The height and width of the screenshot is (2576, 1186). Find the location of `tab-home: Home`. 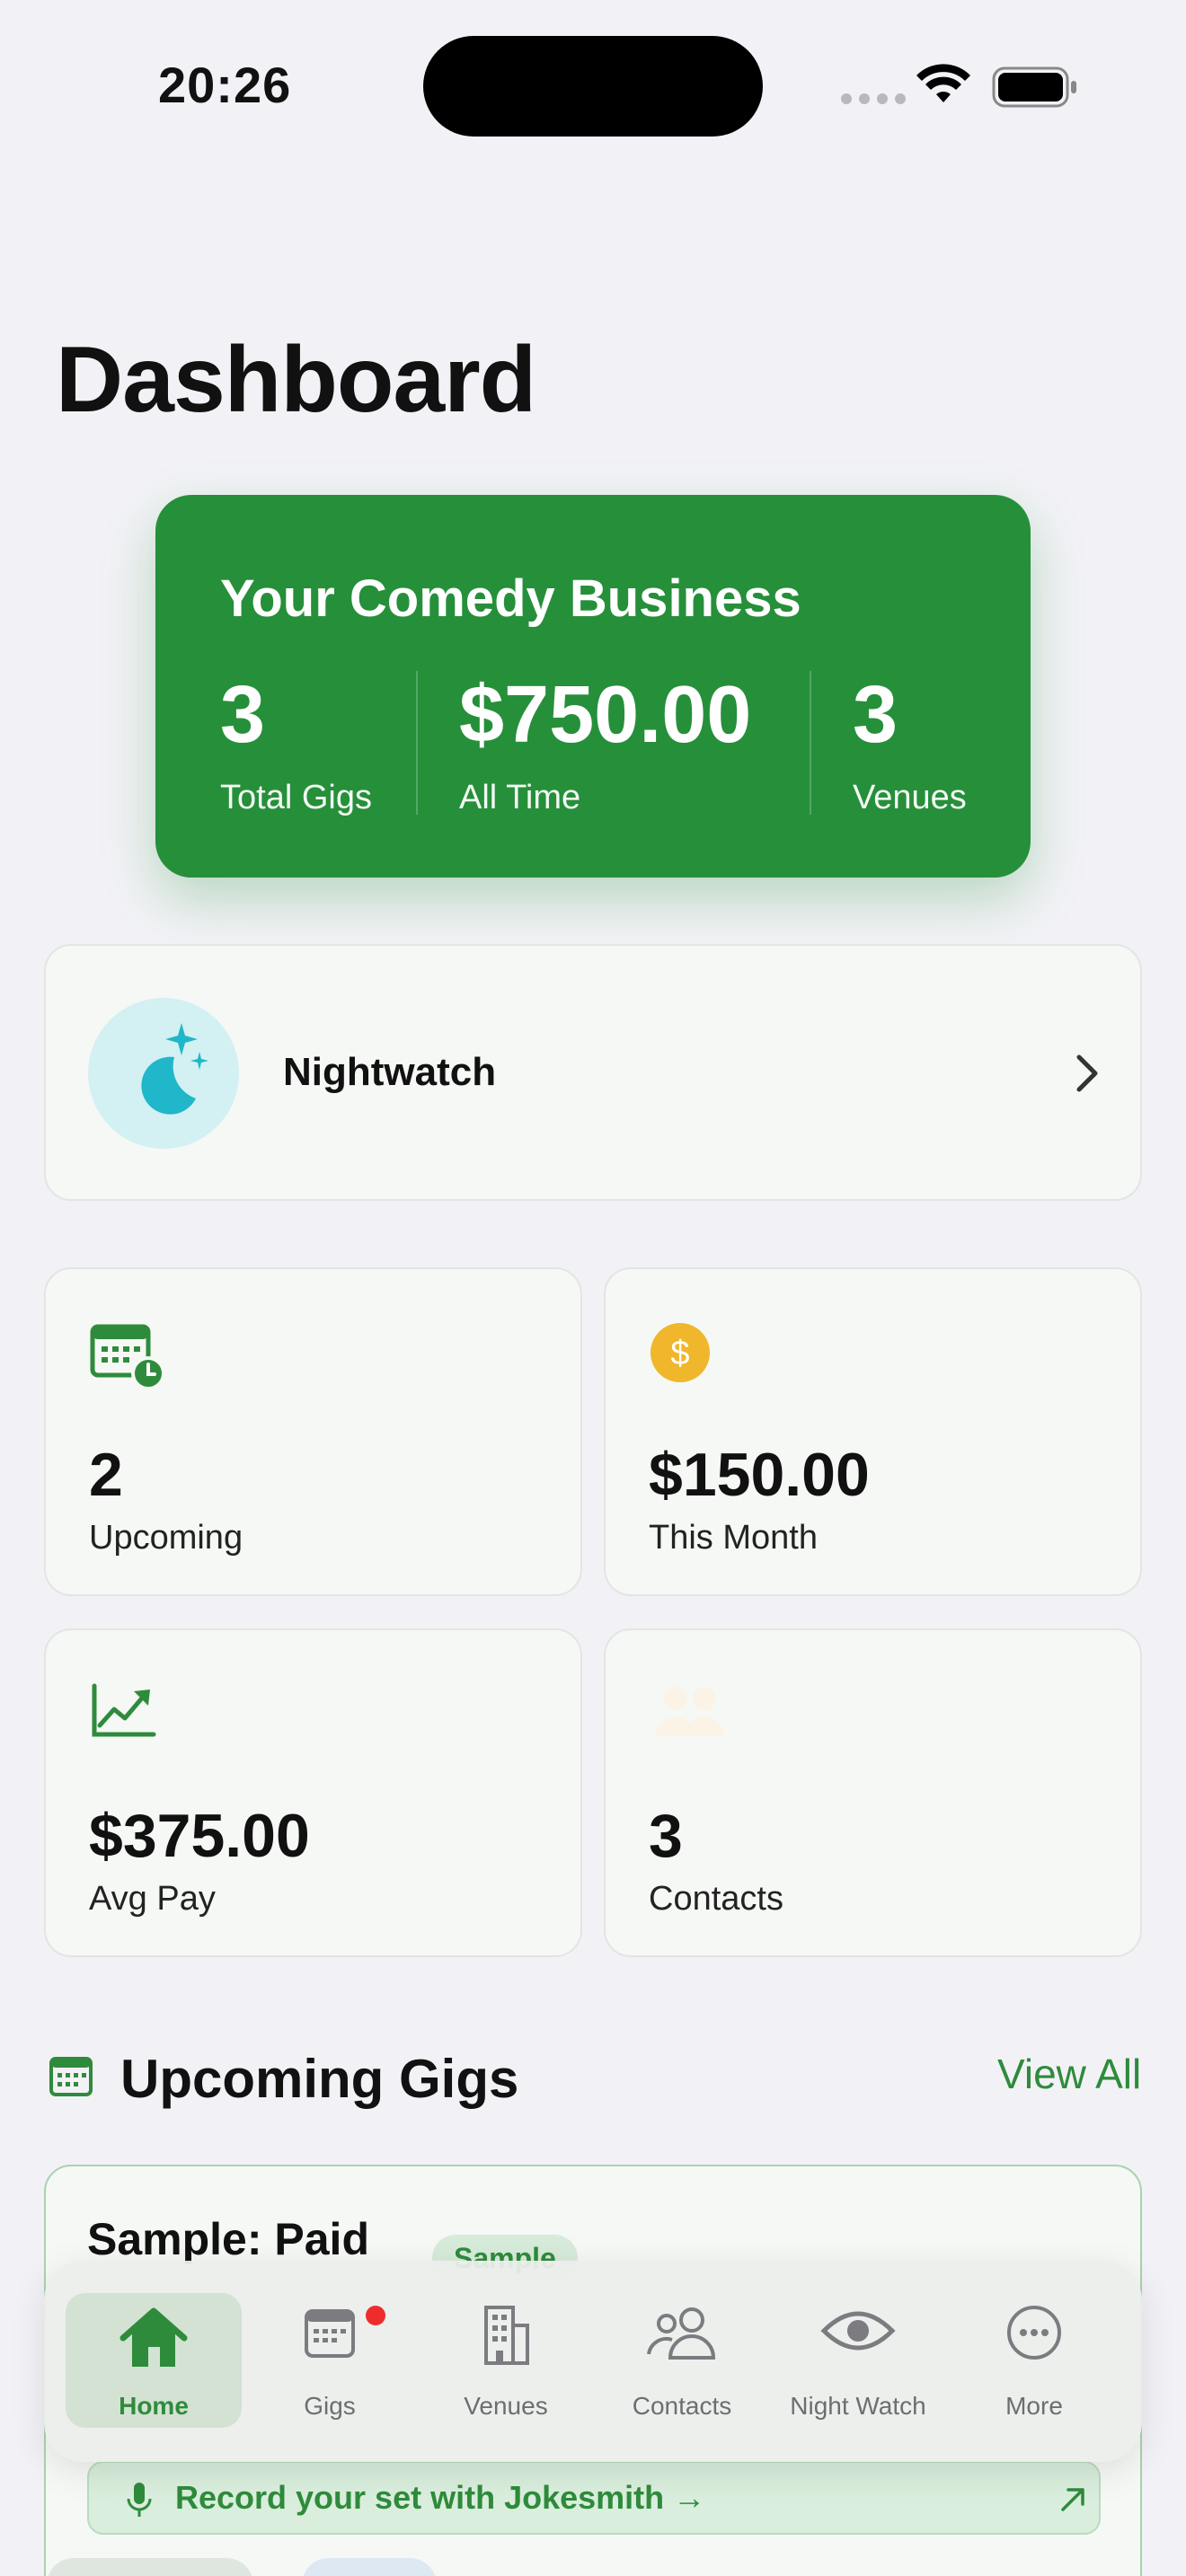

tab-home: Home is located at coordinates (154, 2360).